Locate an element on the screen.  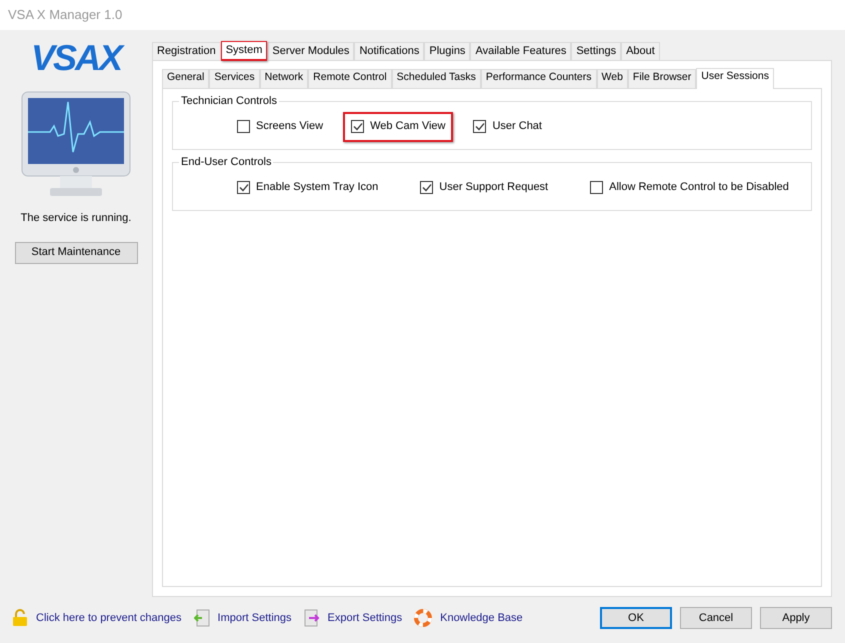
footer-link: Export Settings is located at coordinates (365, 618).